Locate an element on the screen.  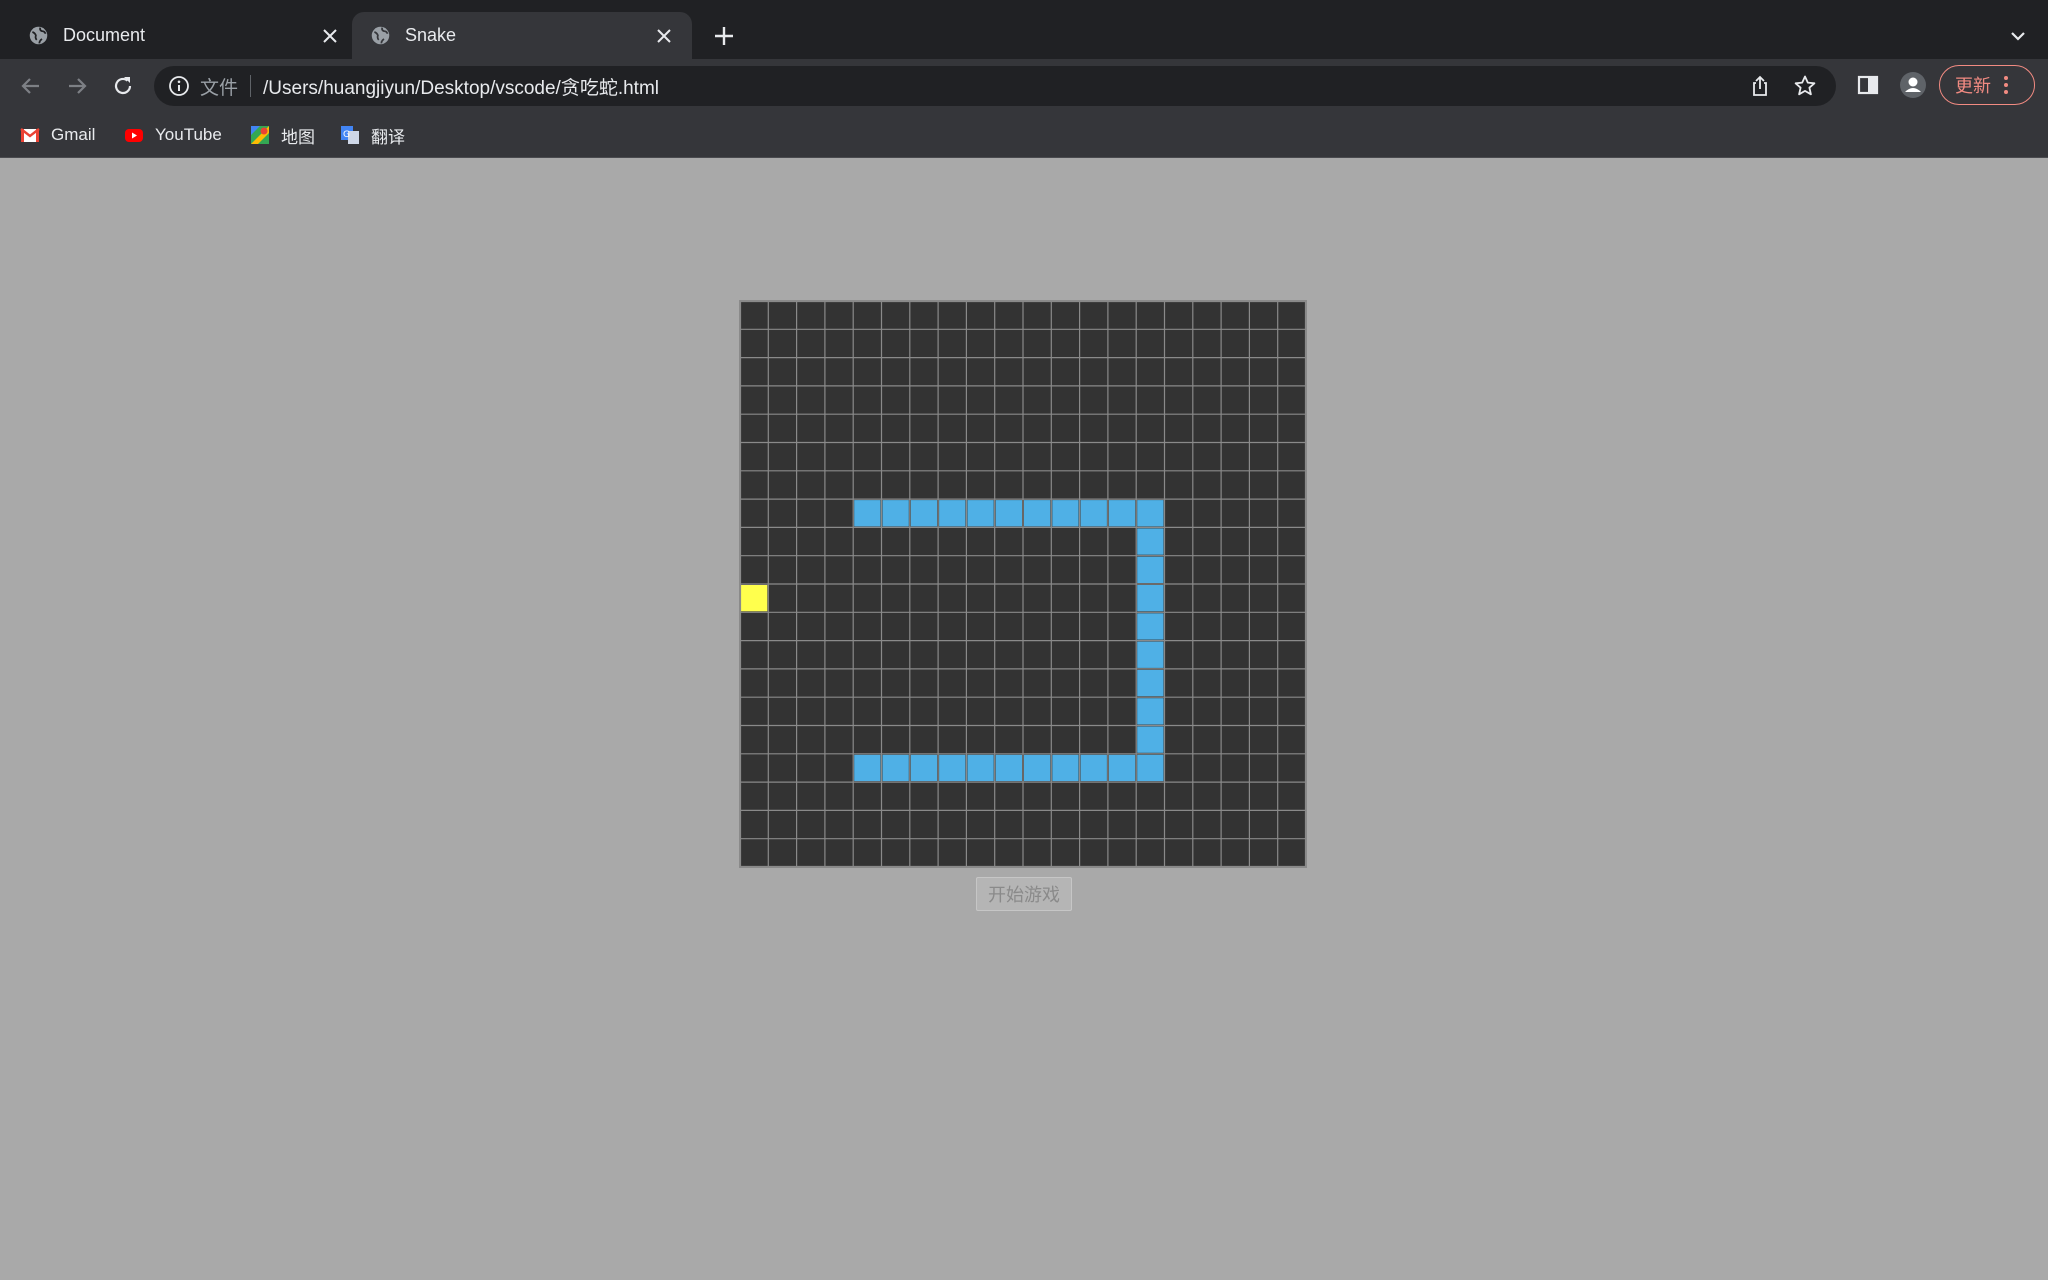
update-button: 更新 is located at coordinates (1987, 85).